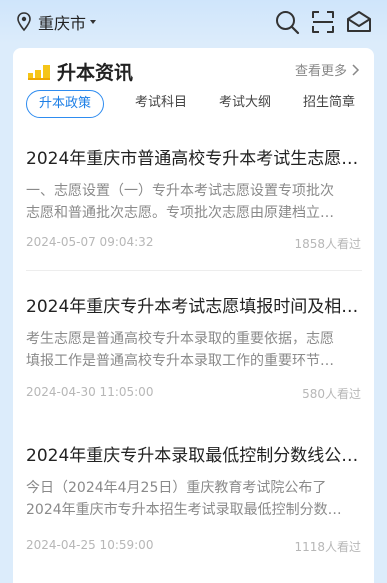 This screenshot has height=583, width=387. Describe the element at coordinates (287, 22) in the screenshot. I see `search-icon` at that location.